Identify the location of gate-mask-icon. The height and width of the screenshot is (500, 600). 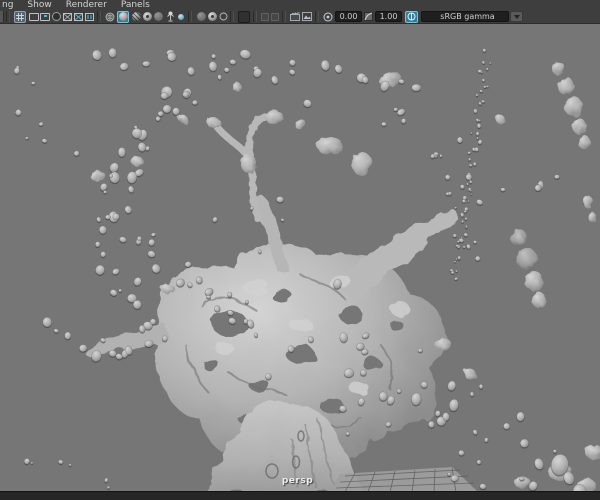
(56, 16).